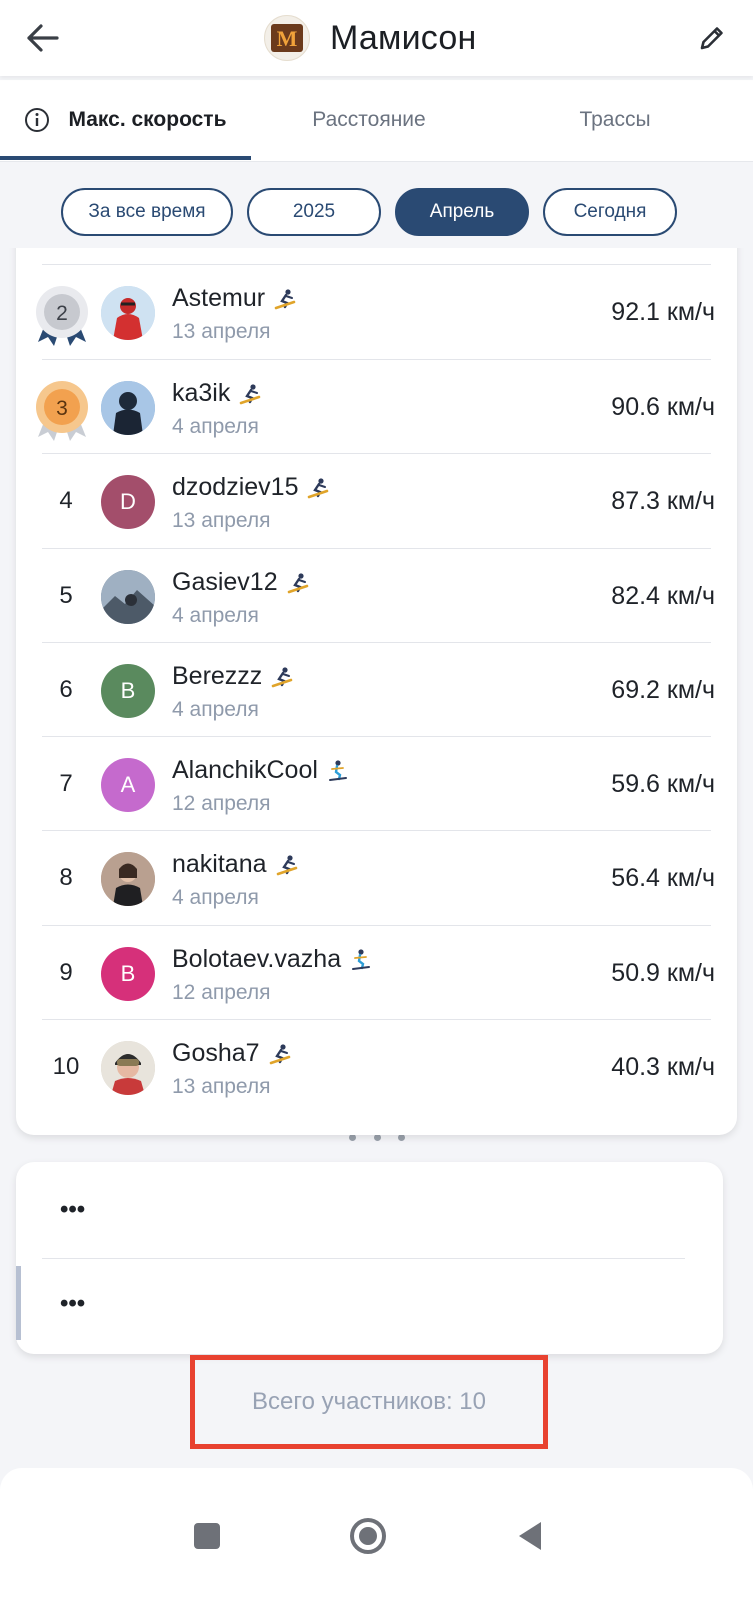  I want to click on info-icon, so click(37, 120).